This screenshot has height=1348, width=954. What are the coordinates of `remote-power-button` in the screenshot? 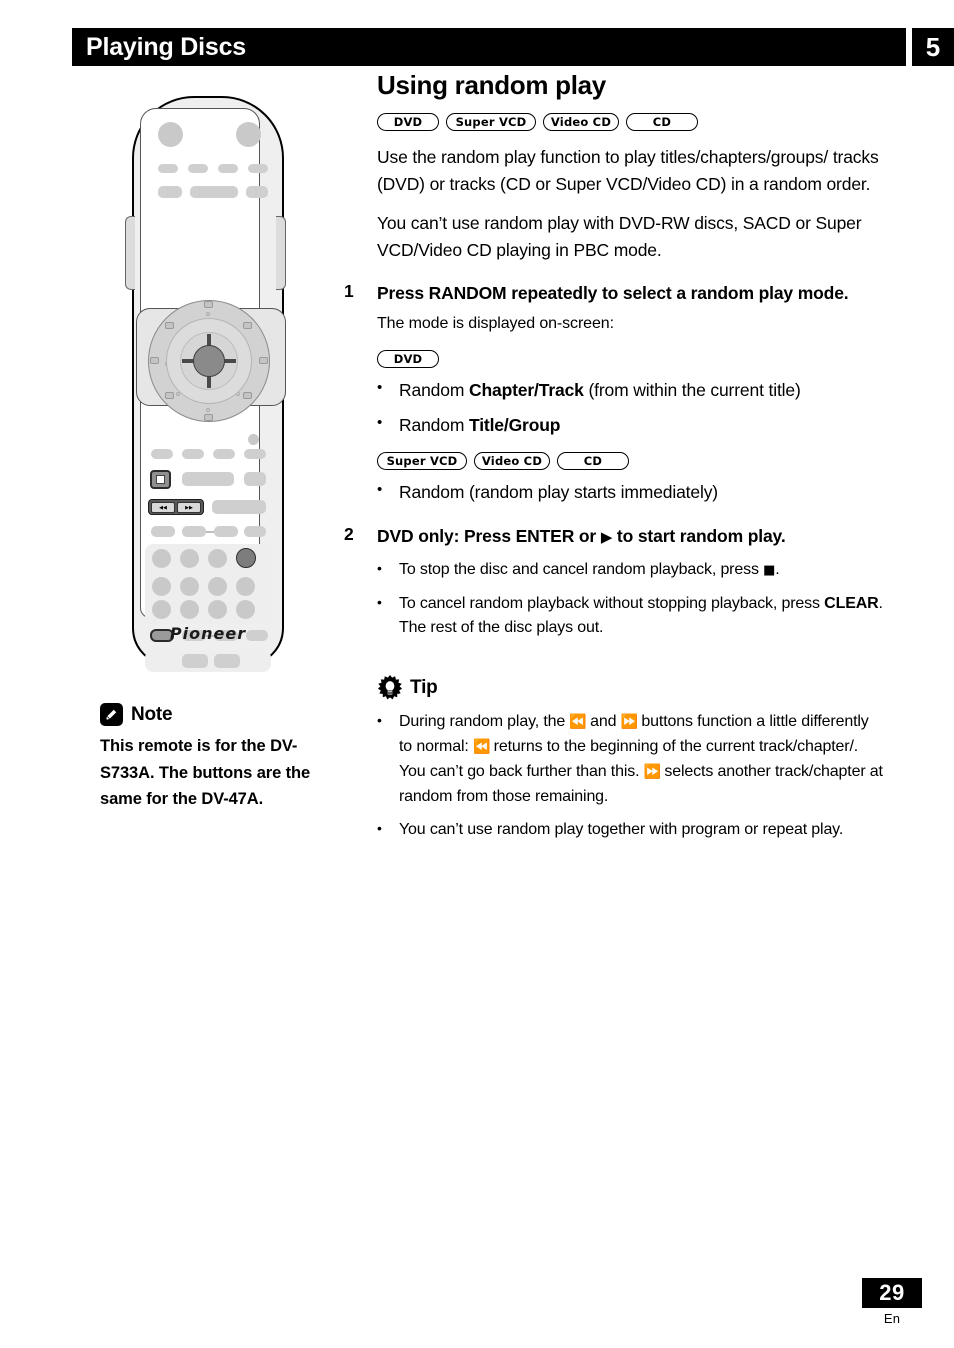 It's located at (170, 134).